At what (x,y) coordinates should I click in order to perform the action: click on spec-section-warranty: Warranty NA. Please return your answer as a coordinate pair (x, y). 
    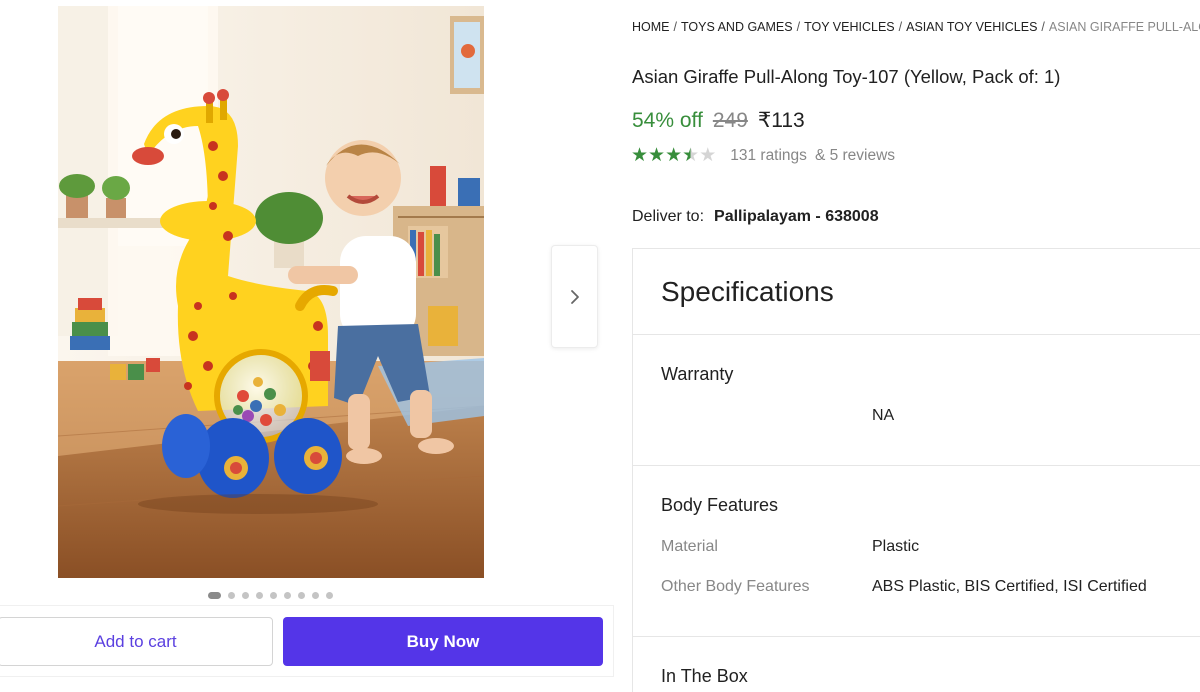
    Looking at the image, I should click on (916, 400).